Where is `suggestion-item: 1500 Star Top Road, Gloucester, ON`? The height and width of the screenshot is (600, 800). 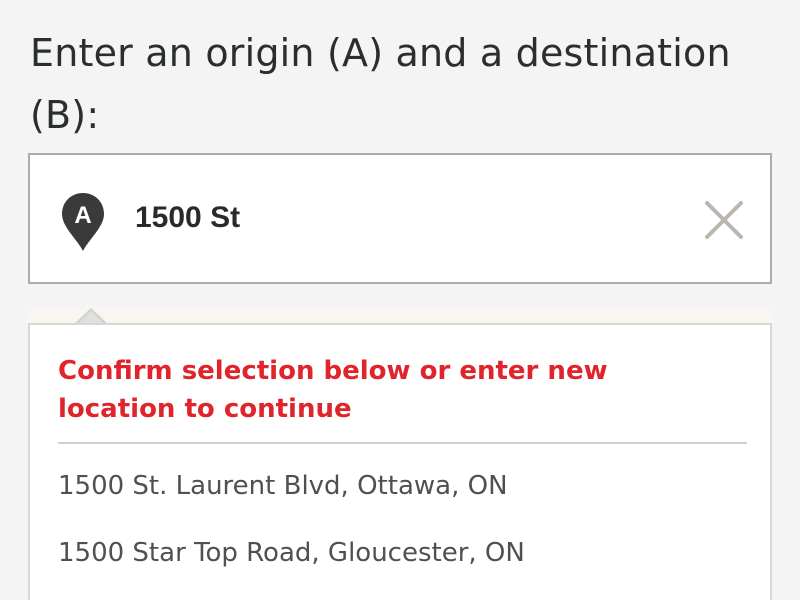
suggestion-item: 1500 Star Top Road, Gloucester, ON is located at coordinates (398, 553).